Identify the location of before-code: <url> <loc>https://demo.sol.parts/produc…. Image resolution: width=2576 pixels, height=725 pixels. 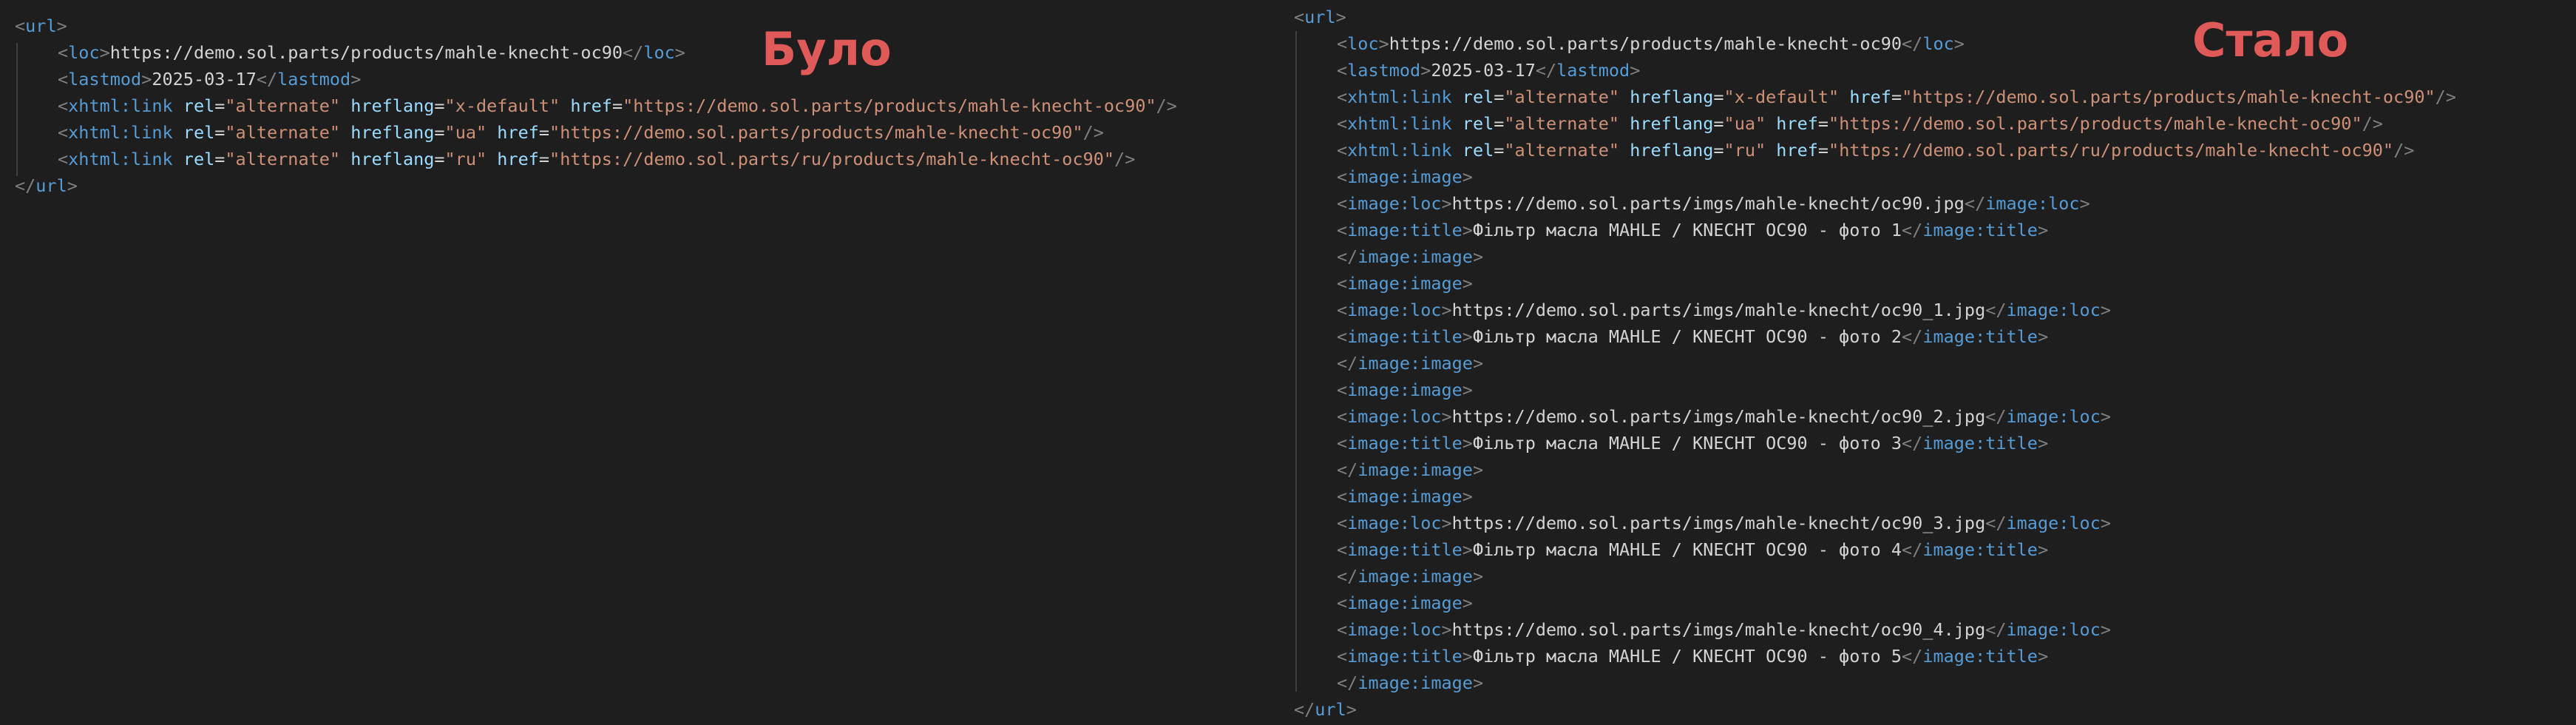
(596, 106).